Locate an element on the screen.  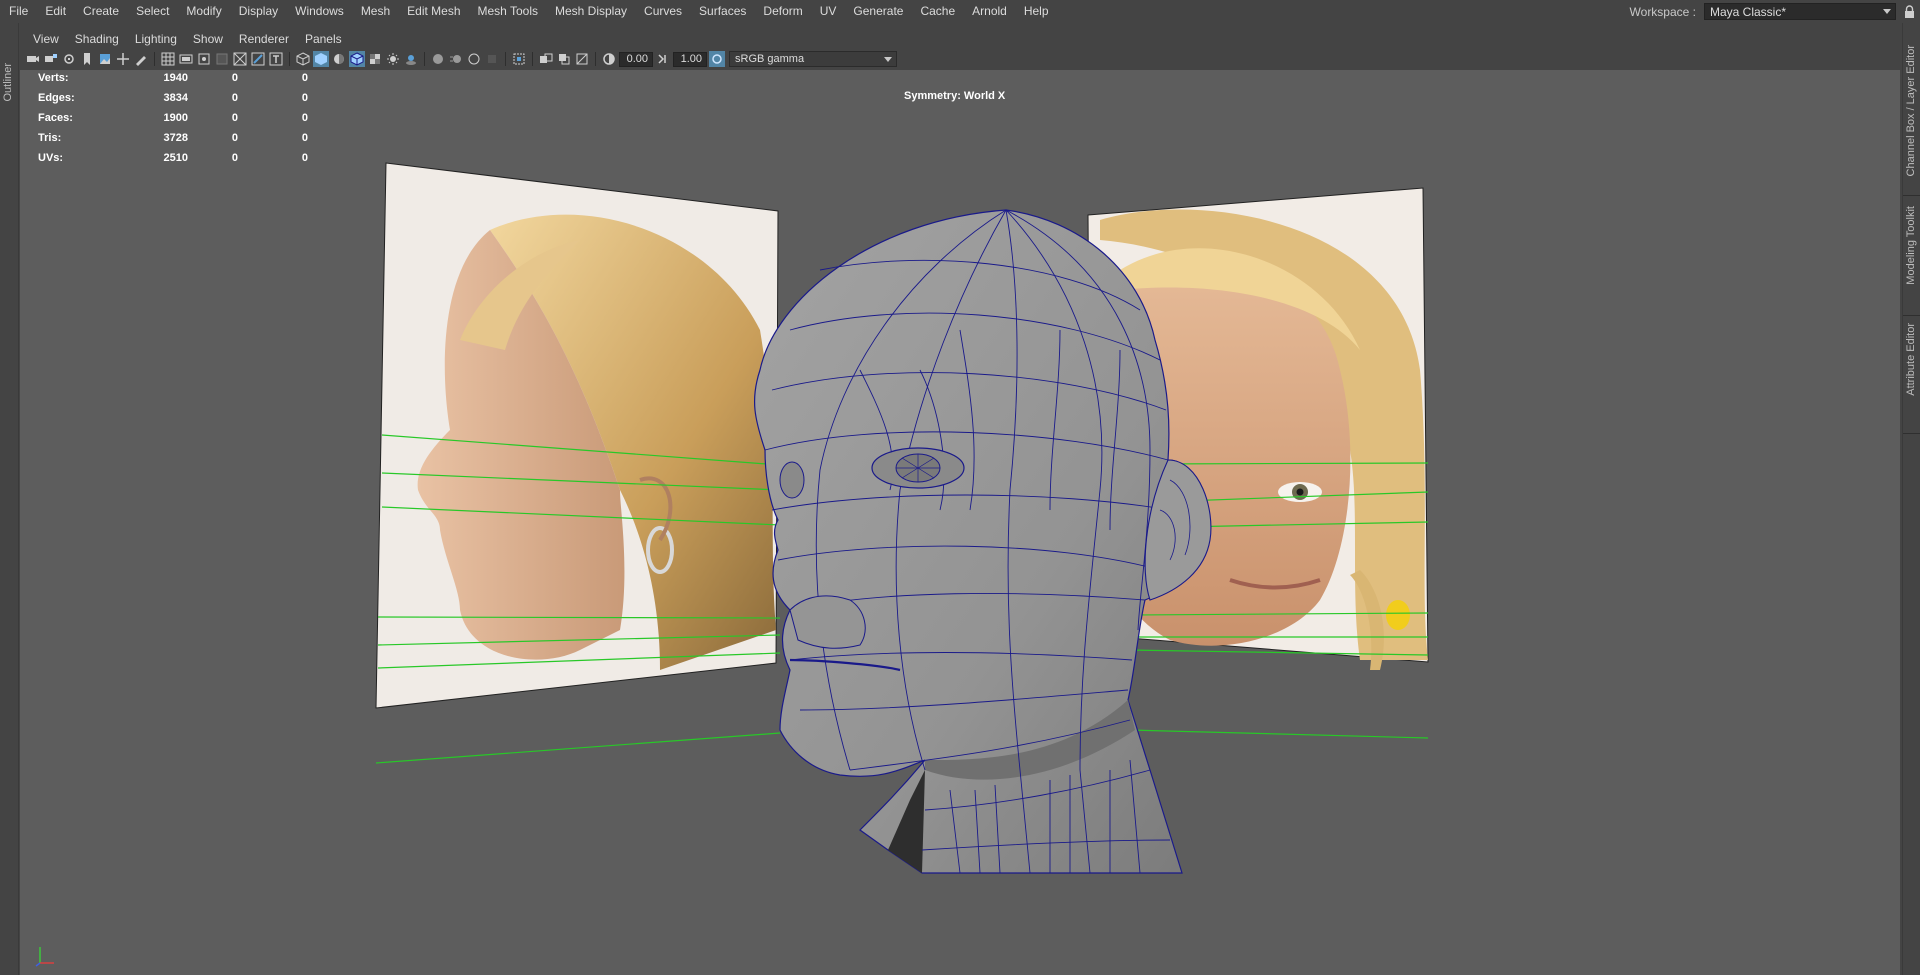
modeling-toolkit-tab: Modeling Toolkit is located at coordinates (1911, 245).